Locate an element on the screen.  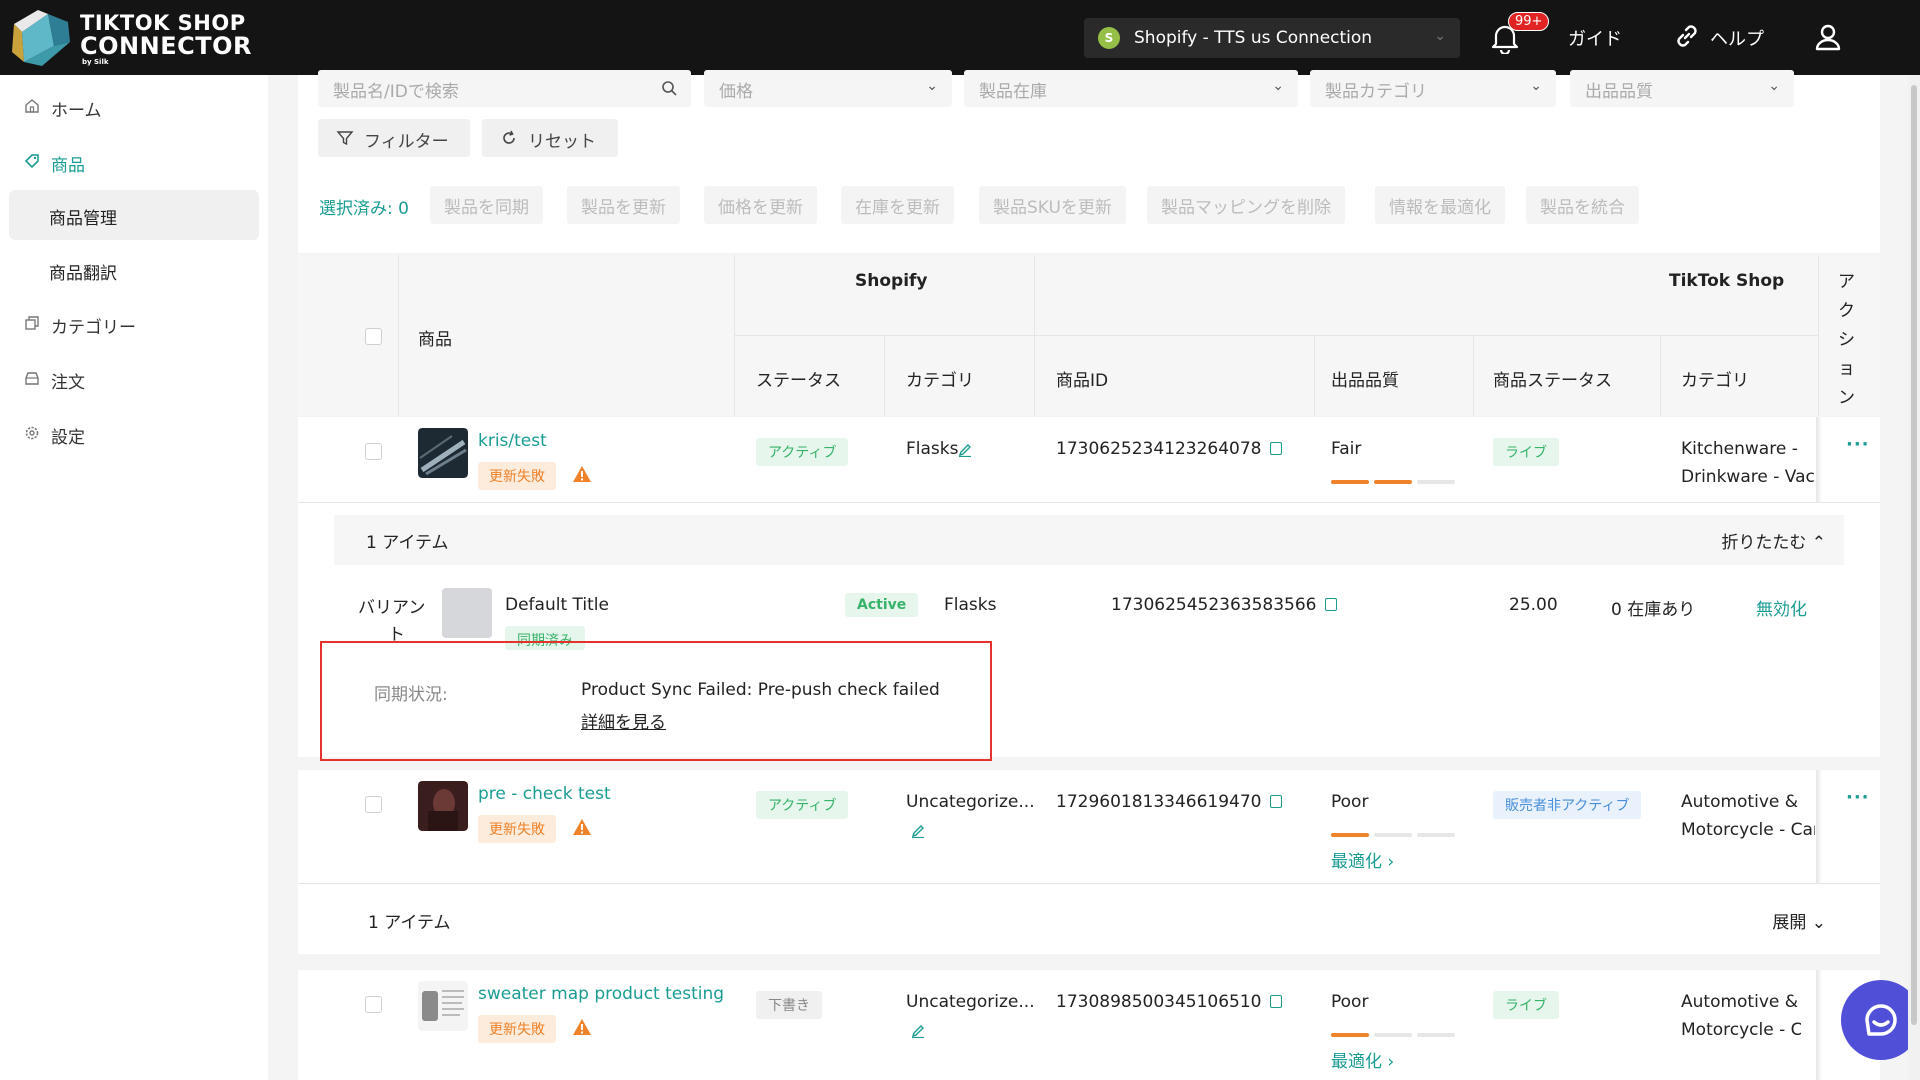
view-details-link: 詳細を見る is located at coordinates (623, 720).